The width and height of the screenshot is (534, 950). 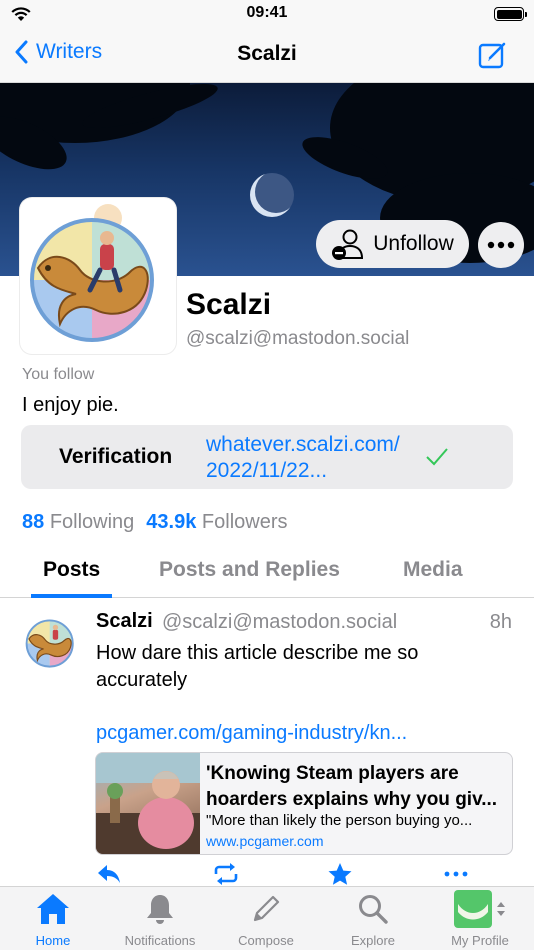 What do you see at coordinates (373, 909) in the screenshot?
I see `magnifier-icon` at bounding box center [373, 909].